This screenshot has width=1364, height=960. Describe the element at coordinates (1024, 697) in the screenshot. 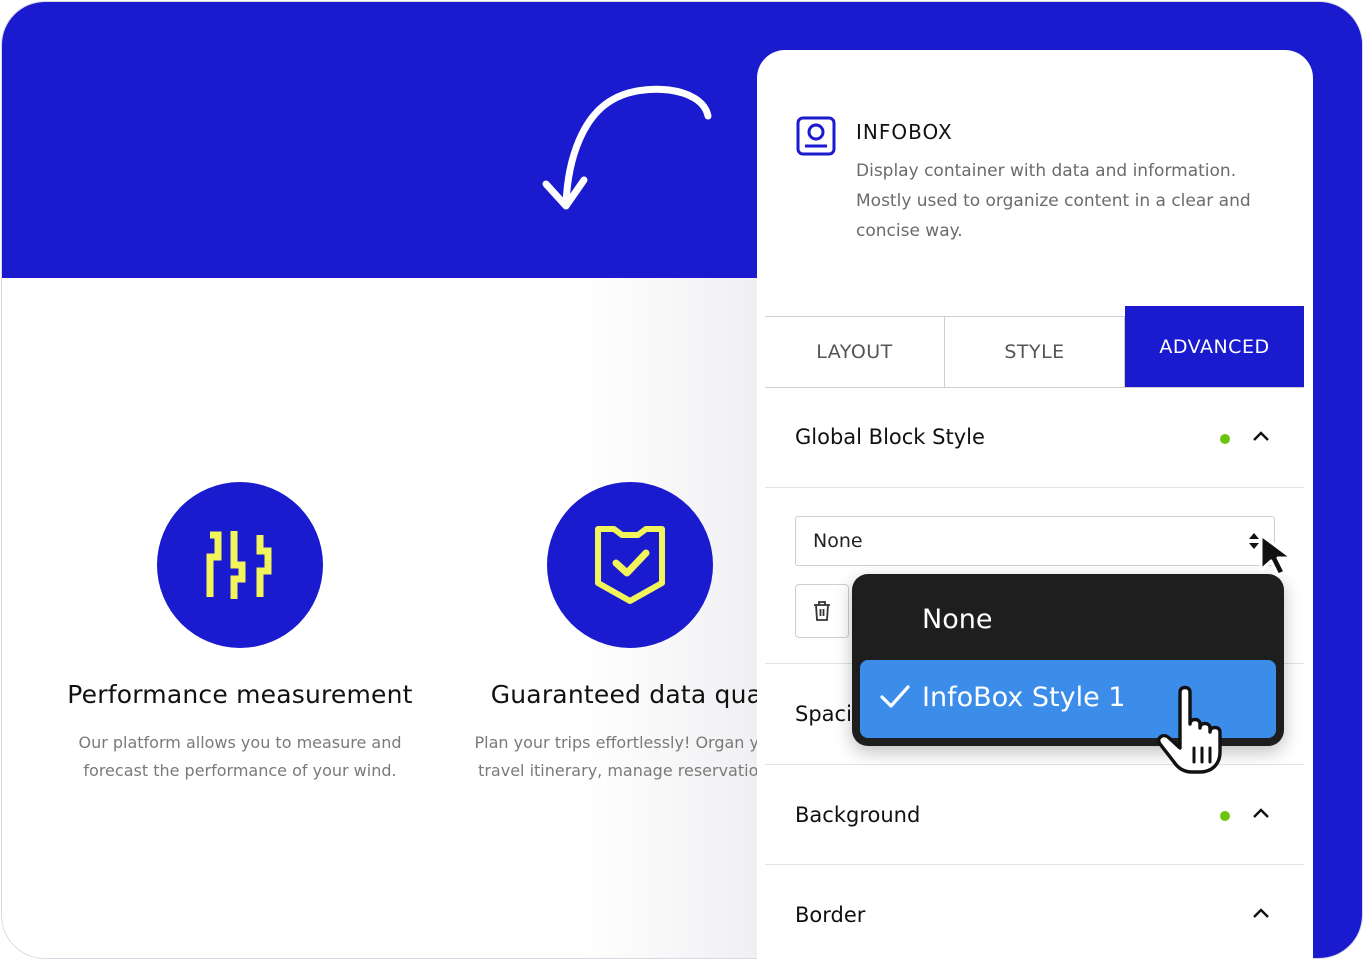

I see `dropdown-option-label: InfoBox Style 1` at that location.